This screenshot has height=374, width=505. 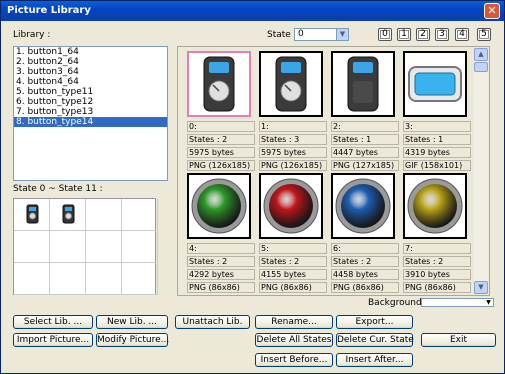 What do you see at coordinates (484, 34) in the screenshot?
I see `page-5-button: 5` at bounding box center [484, 34].